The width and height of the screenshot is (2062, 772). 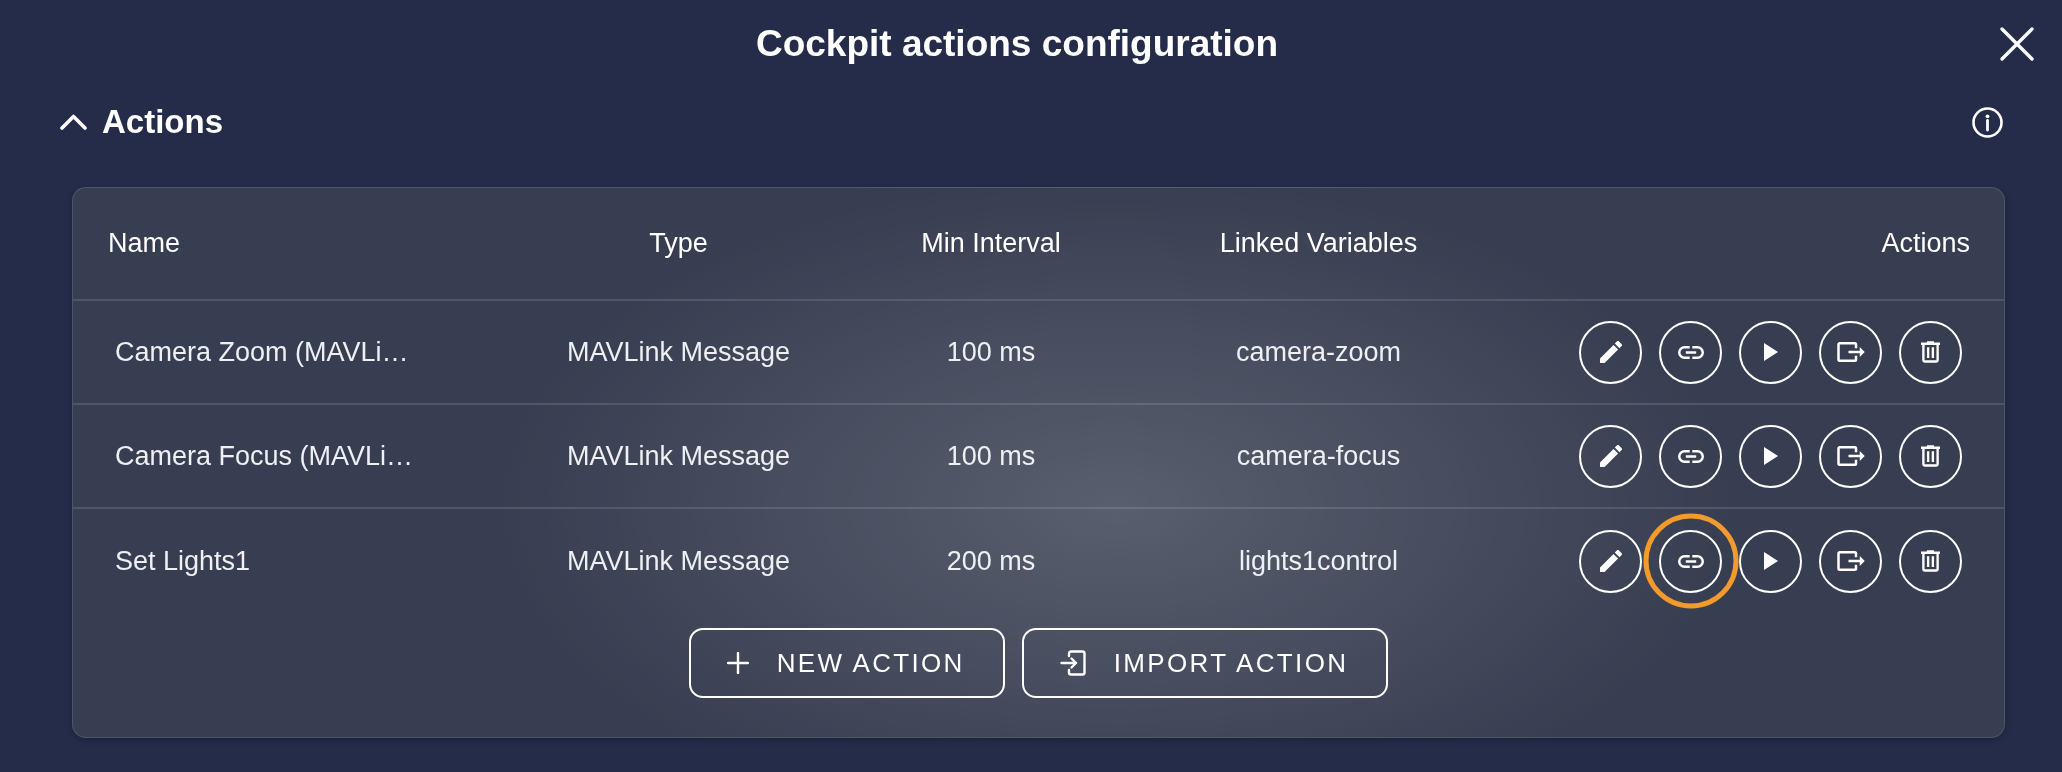 What do you see at coordinates (162, 122) in the screenshot?
I see `section-title: Actions` at bounding box center [162, 122].